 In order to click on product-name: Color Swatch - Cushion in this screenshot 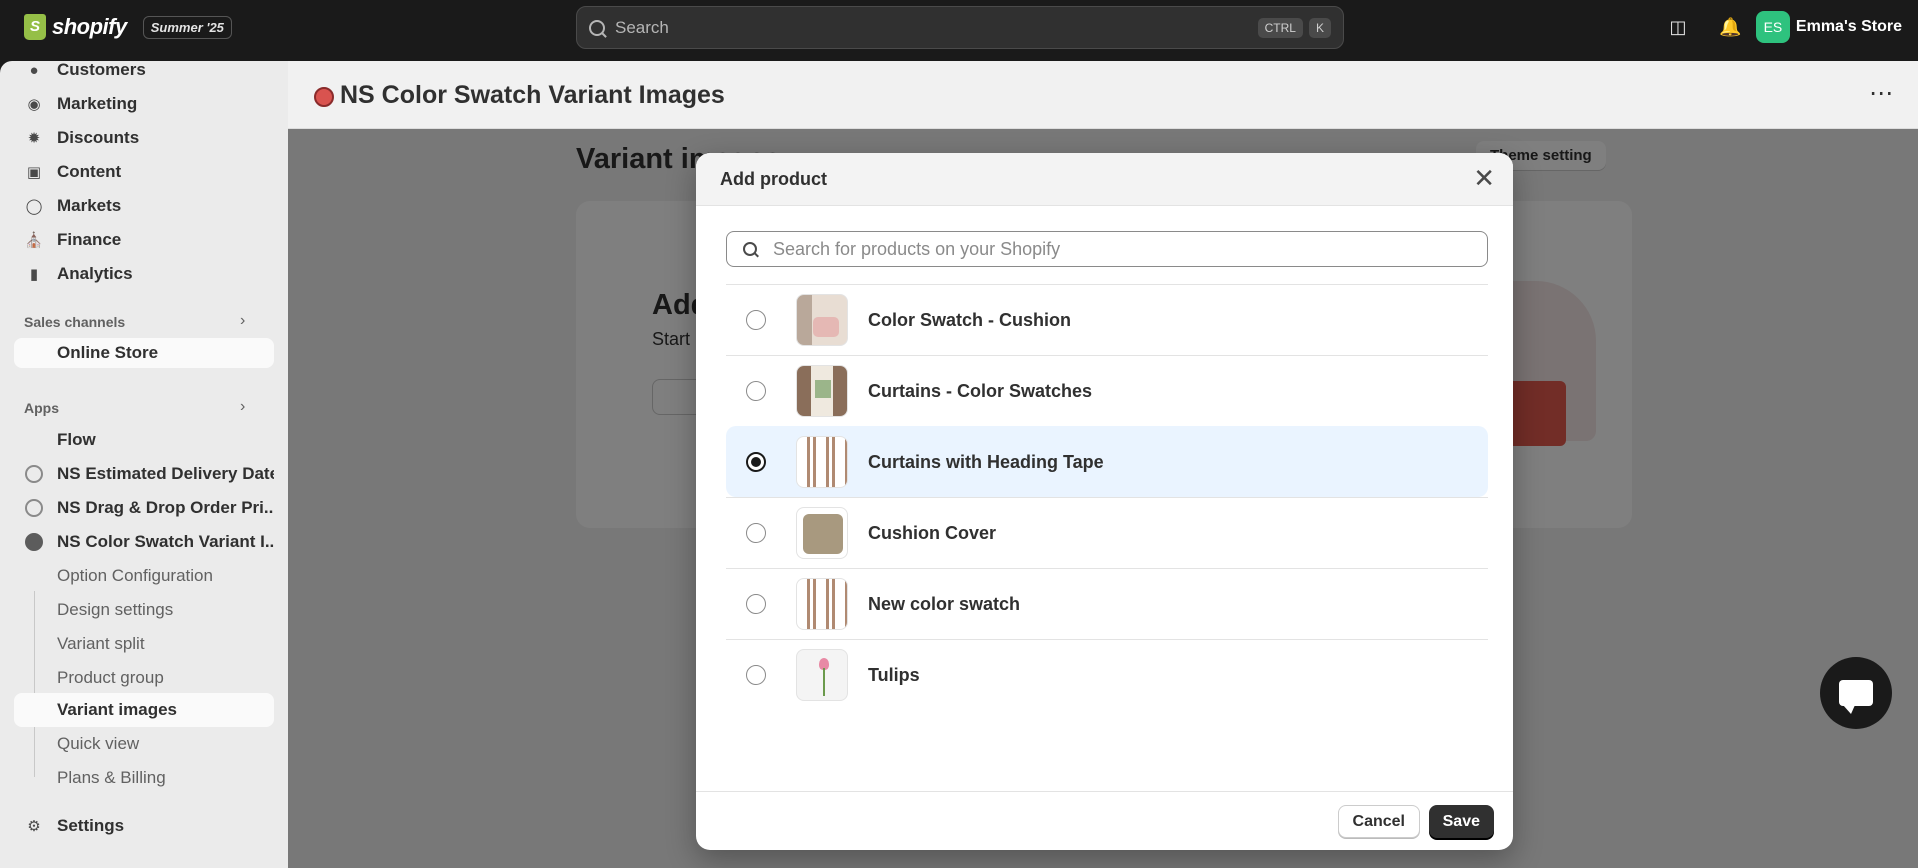, I will do `click(970, 319)`.